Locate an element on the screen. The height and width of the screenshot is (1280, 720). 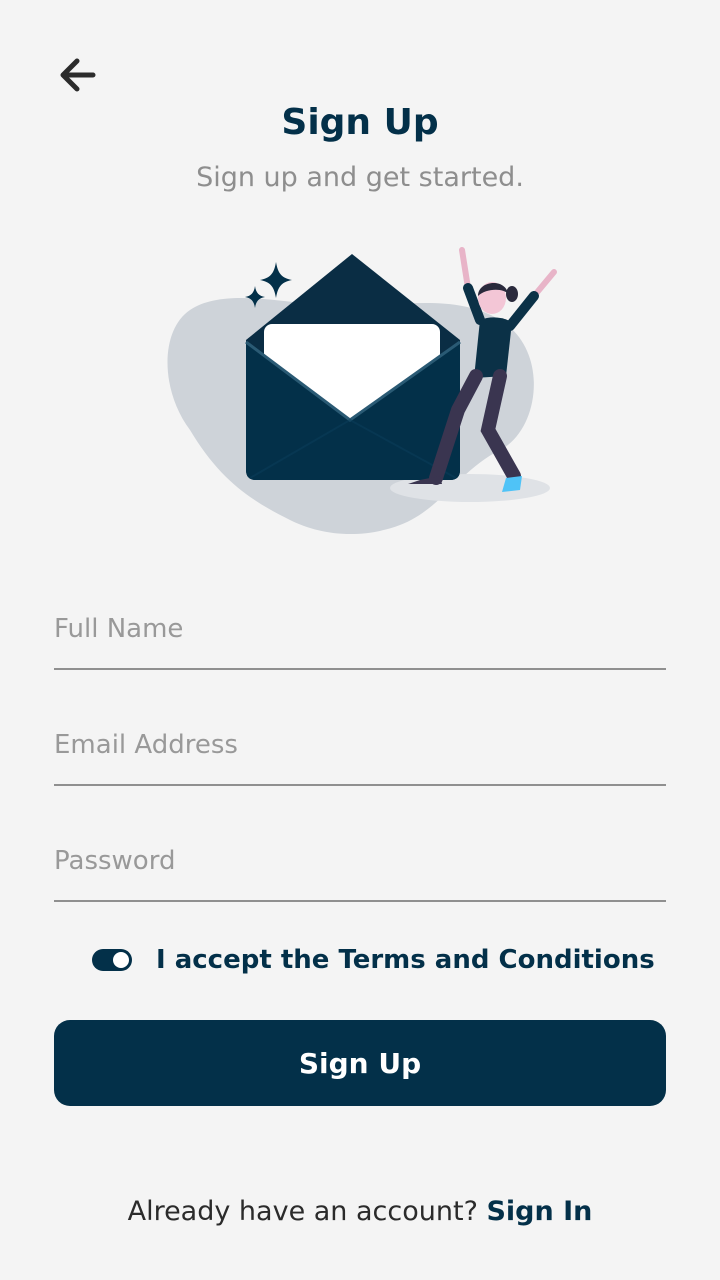
terms-row: I accept the Terms and Conditions is located at coordinates (373, 960).